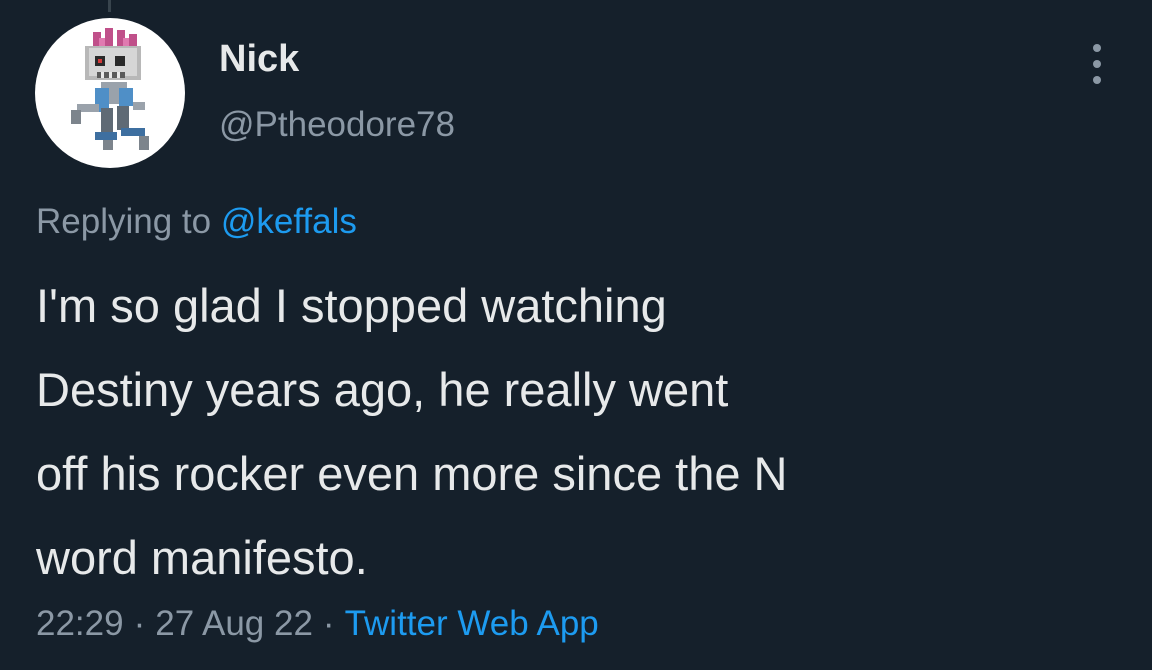 The height and width of the screenshot is (670, 1152). I want to click on display-name: Nick, so click(259, 59).